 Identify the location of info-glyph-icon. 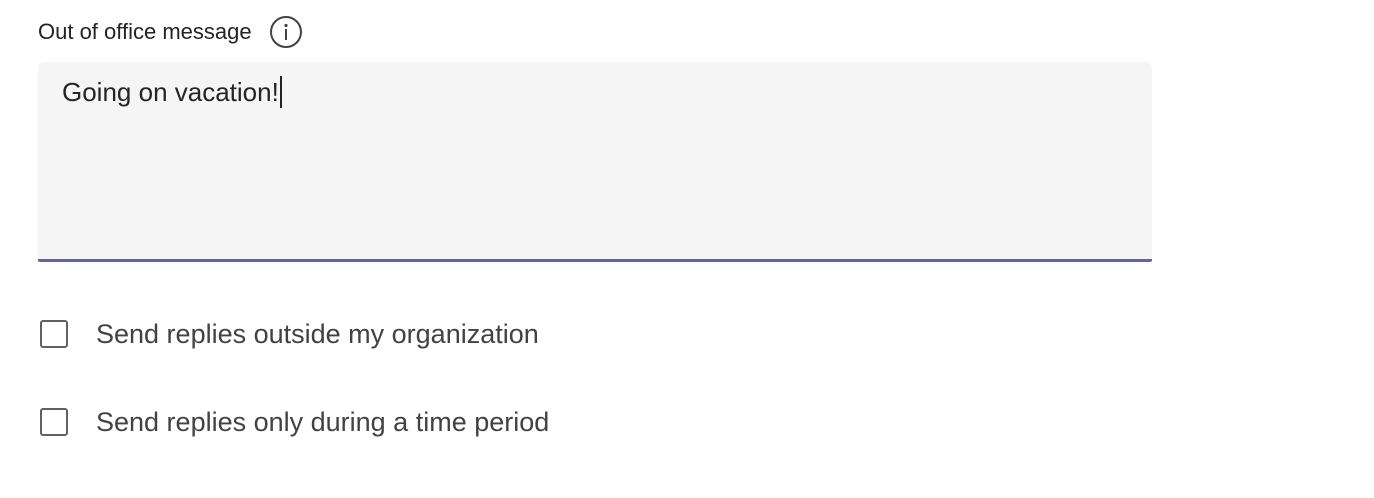
(286, 31).